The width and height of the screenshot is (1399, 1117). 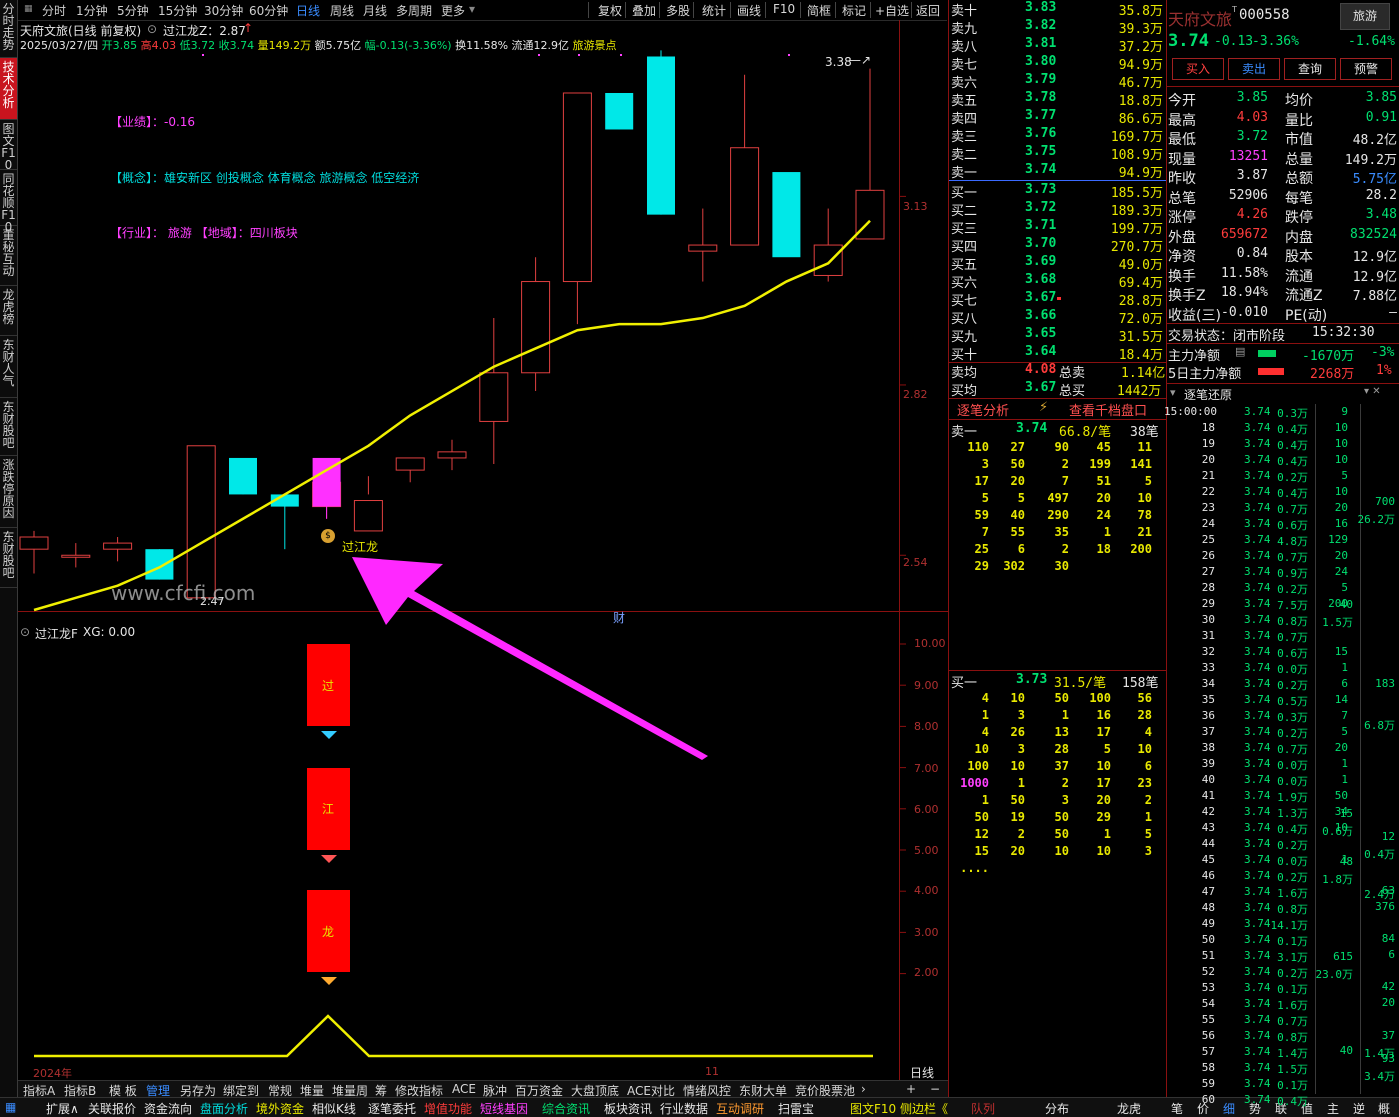 What do you see at coordinates (1021, 783) in the screenshot?
I see `queue-cell: 1` at bounding box center [1021, 783].